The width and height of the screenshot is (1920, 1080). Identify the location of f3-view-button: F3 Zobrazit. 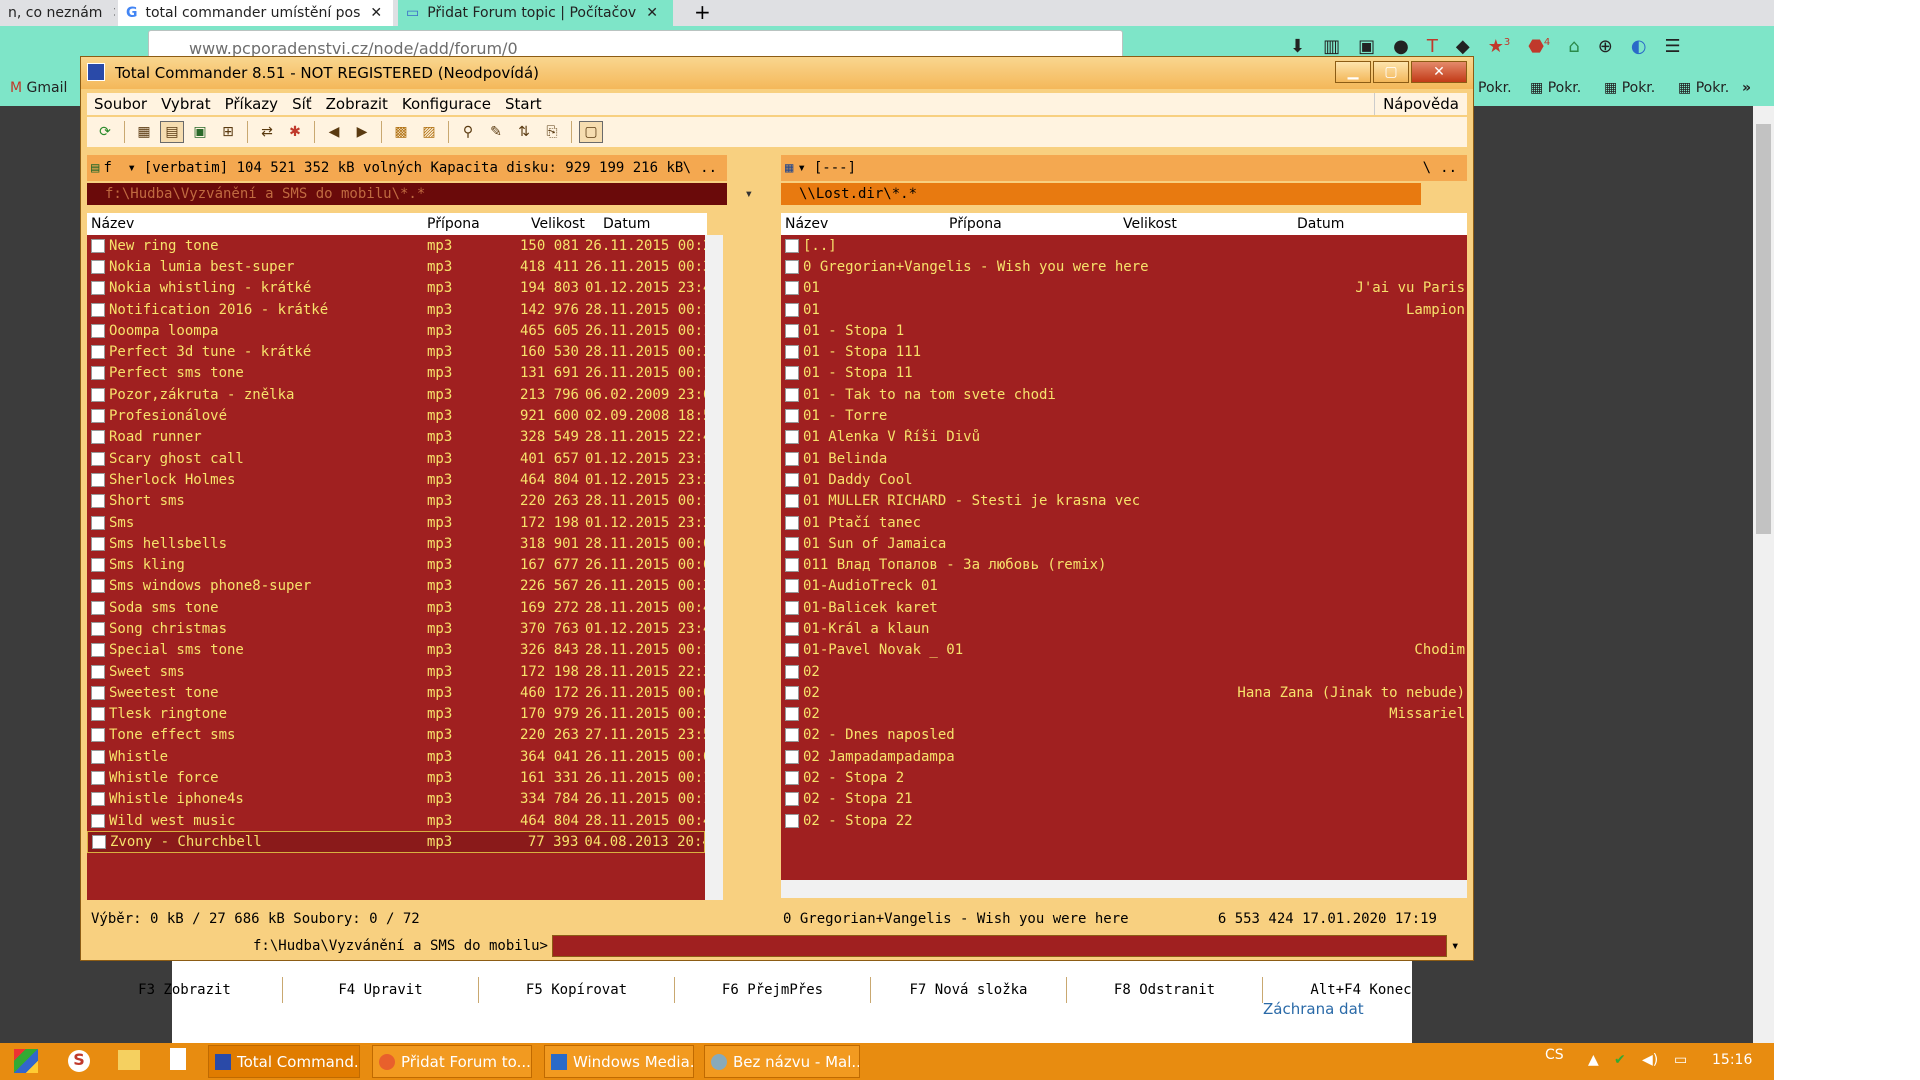
(185, 990).